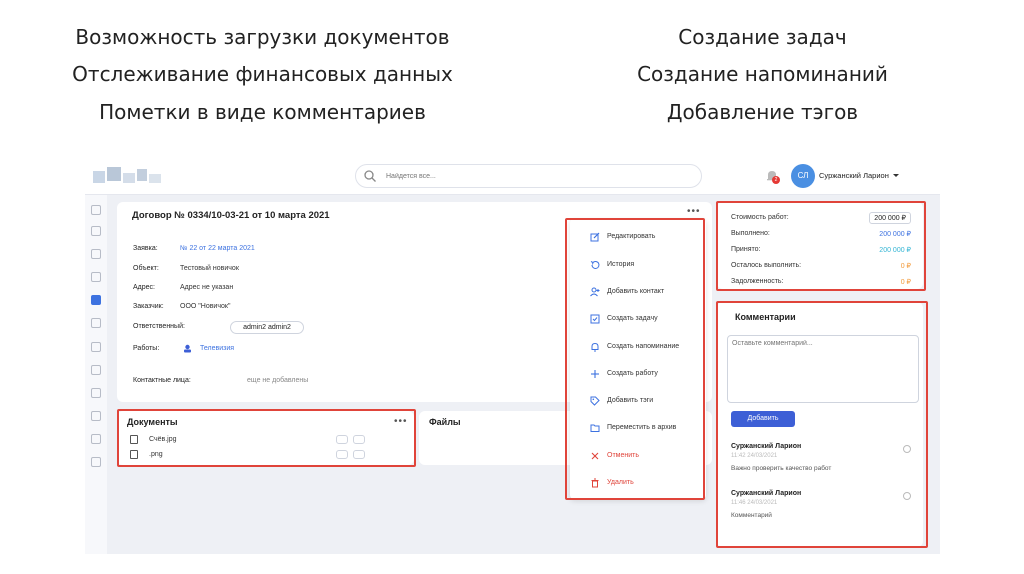 The width and height of the screenshot is (1024, 574). Describe the element at coordinates (163, 439) in the screenshot. I see `document-file-name: Счёв.jpg` at that location.